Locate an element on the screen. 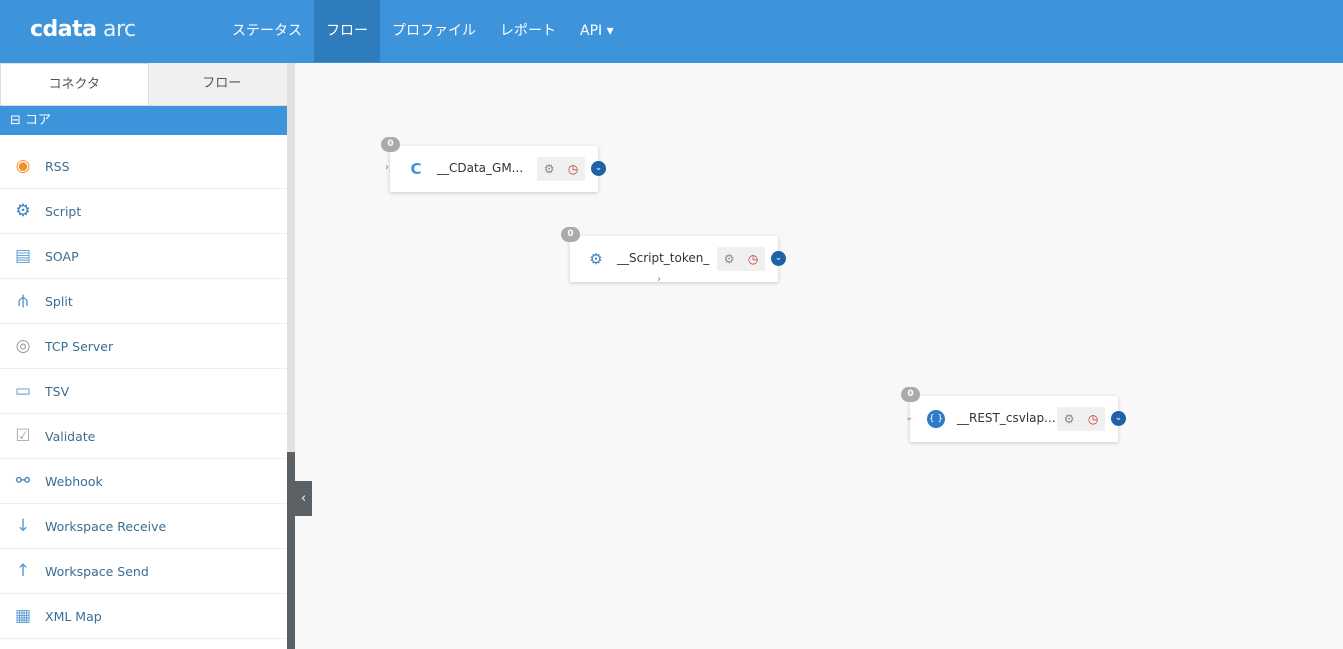 This screenshot has height=649, width=1343. top-header: cdata arc ステータス フロー プロファイル レポート API ▾ is located at coordinates (671, 31).